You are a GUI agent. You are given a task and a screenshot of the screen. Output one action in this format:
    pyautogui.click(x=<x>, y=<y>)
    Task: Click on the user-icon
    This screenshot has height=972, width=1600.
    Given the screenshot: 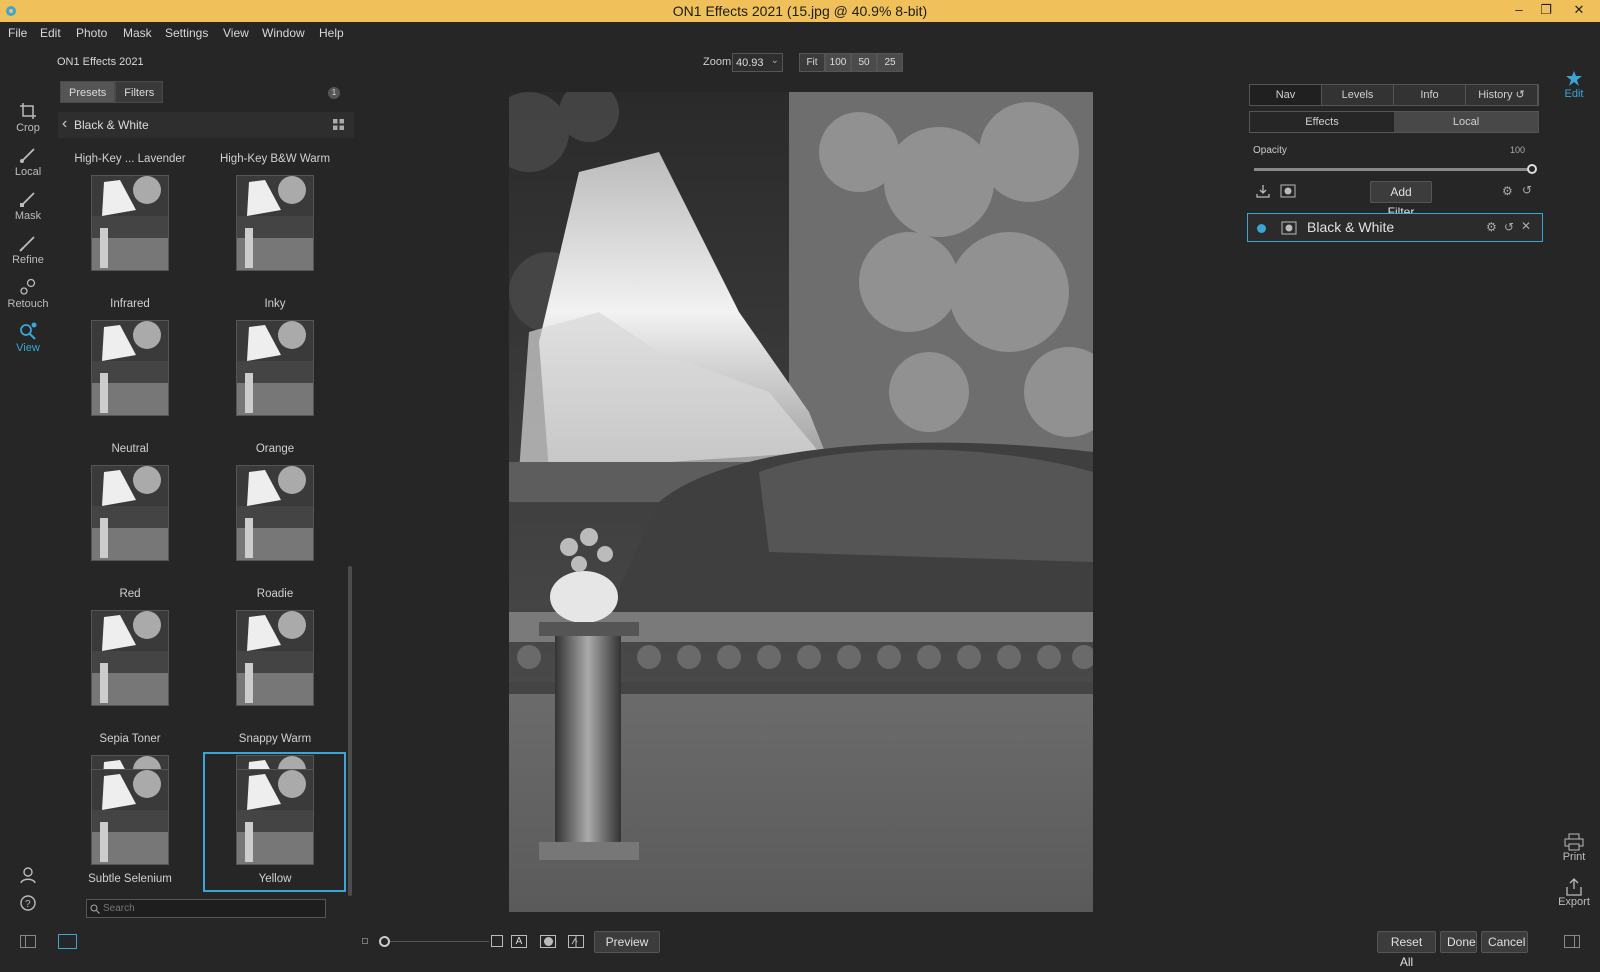 What is the action you would take?
    pyautogui.click(x=28, y=875)
    